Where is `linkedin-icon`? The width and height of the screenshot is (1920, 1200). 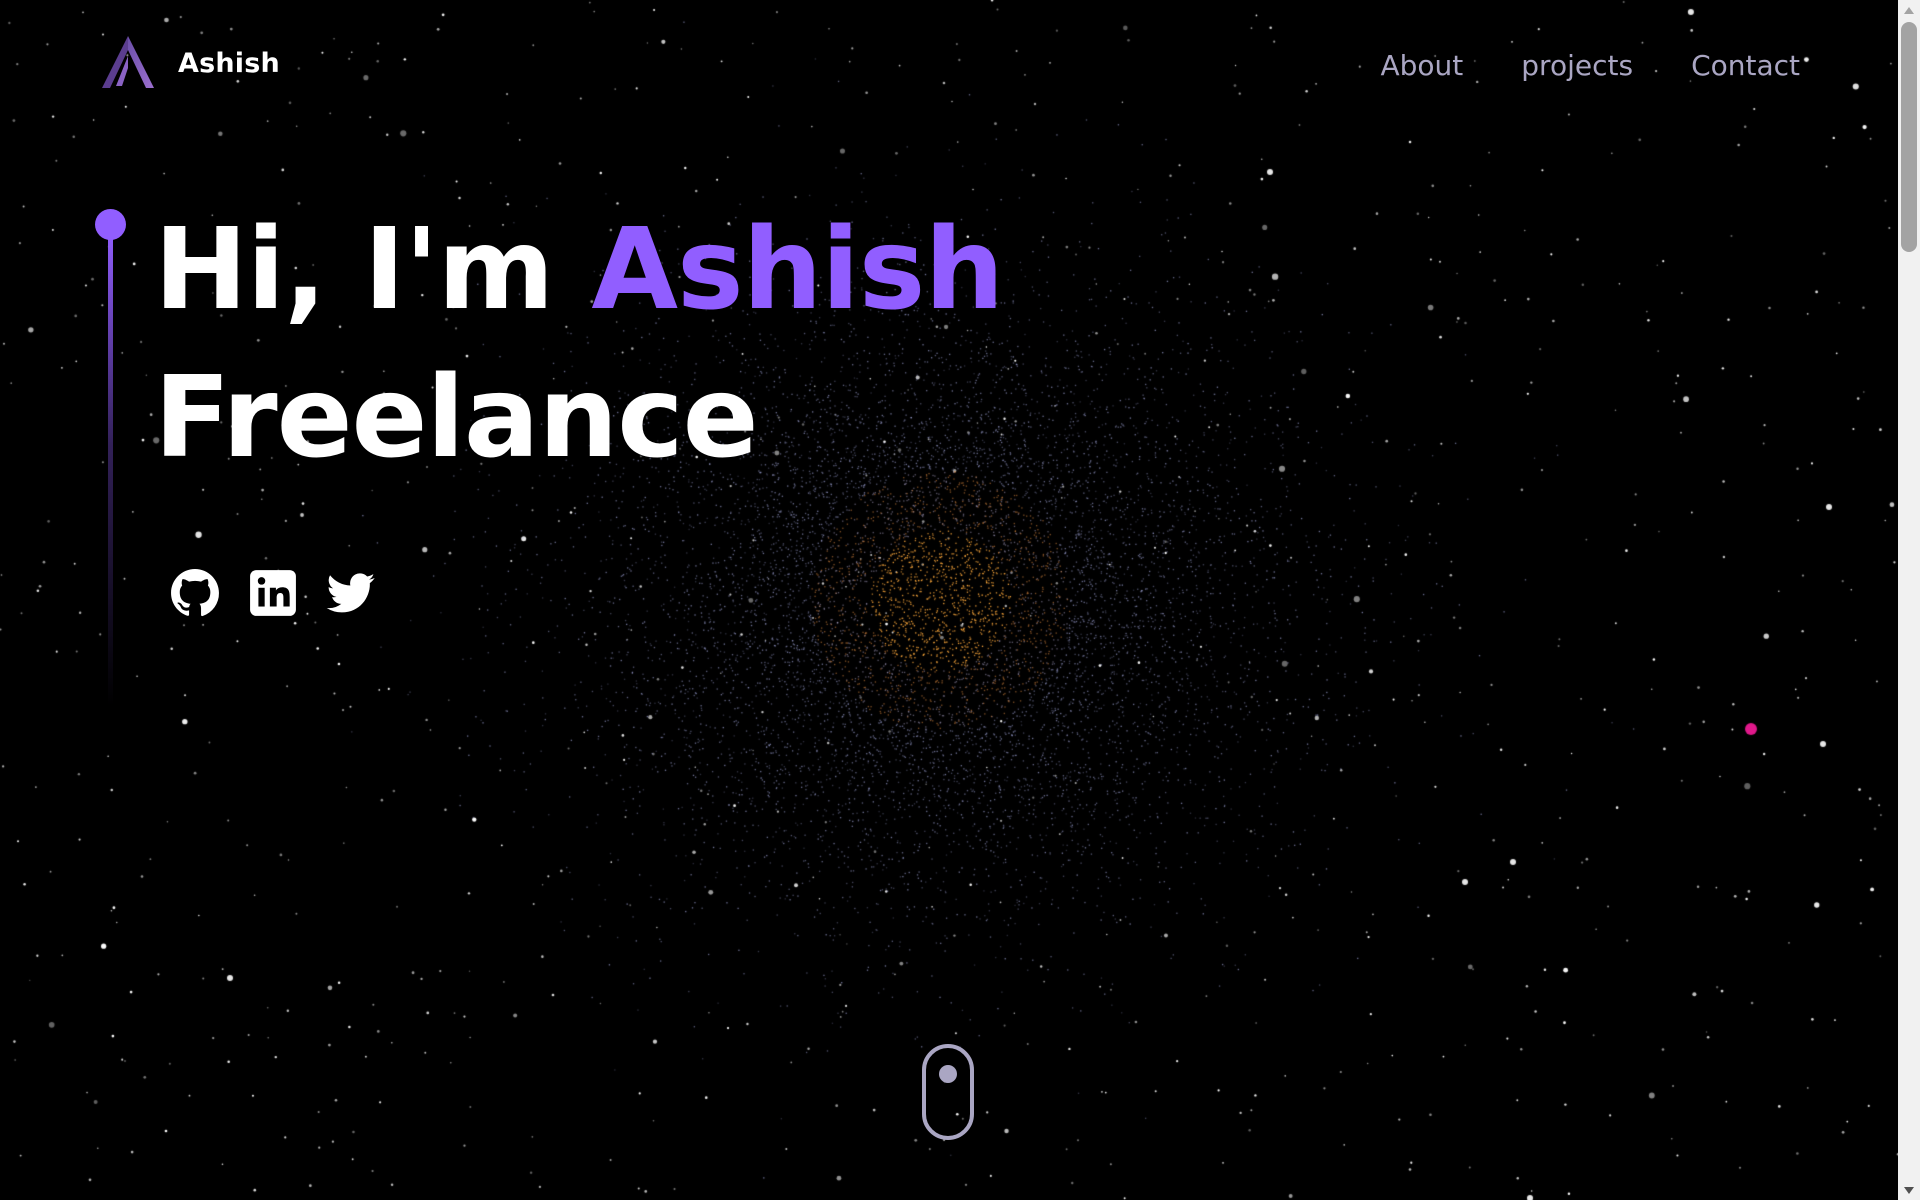
linkedin-icon is located at coordinates (273, 593).